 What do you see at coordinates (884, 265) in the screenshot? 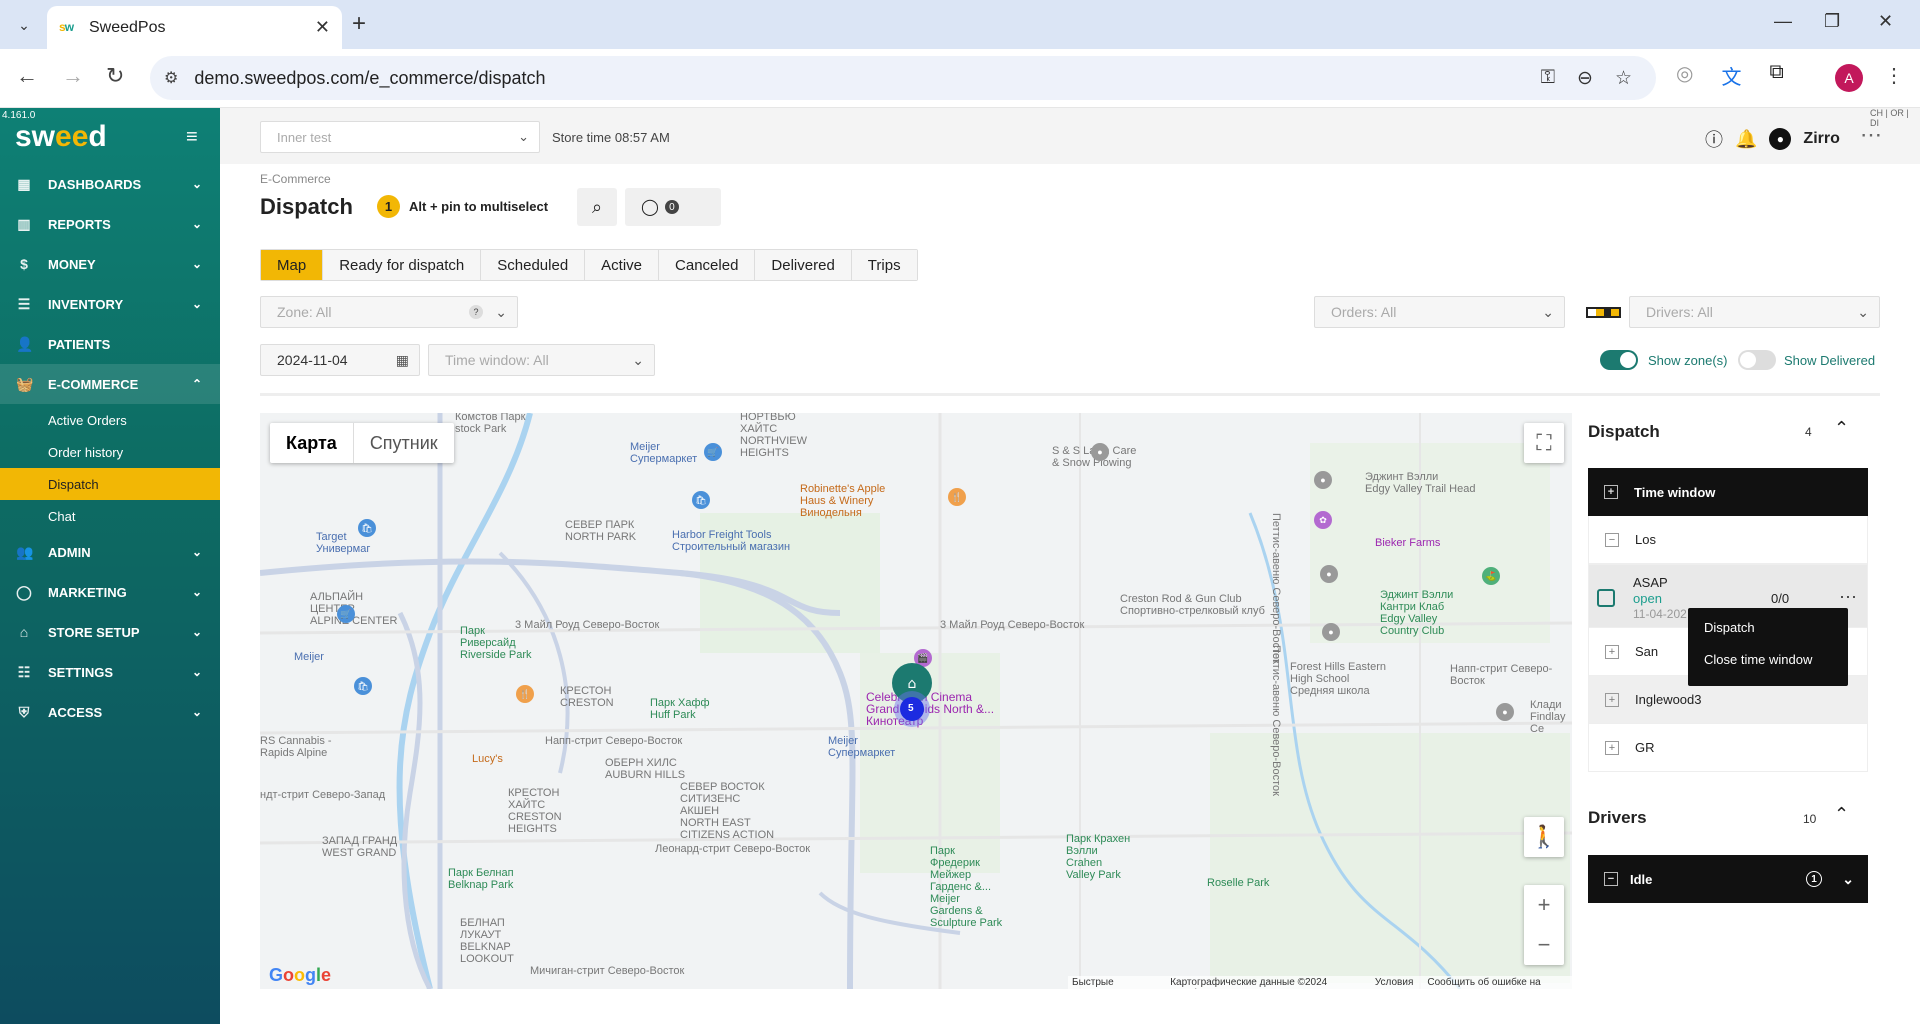
I see `tab-trips: Trips` at bounding box center [884, 265].